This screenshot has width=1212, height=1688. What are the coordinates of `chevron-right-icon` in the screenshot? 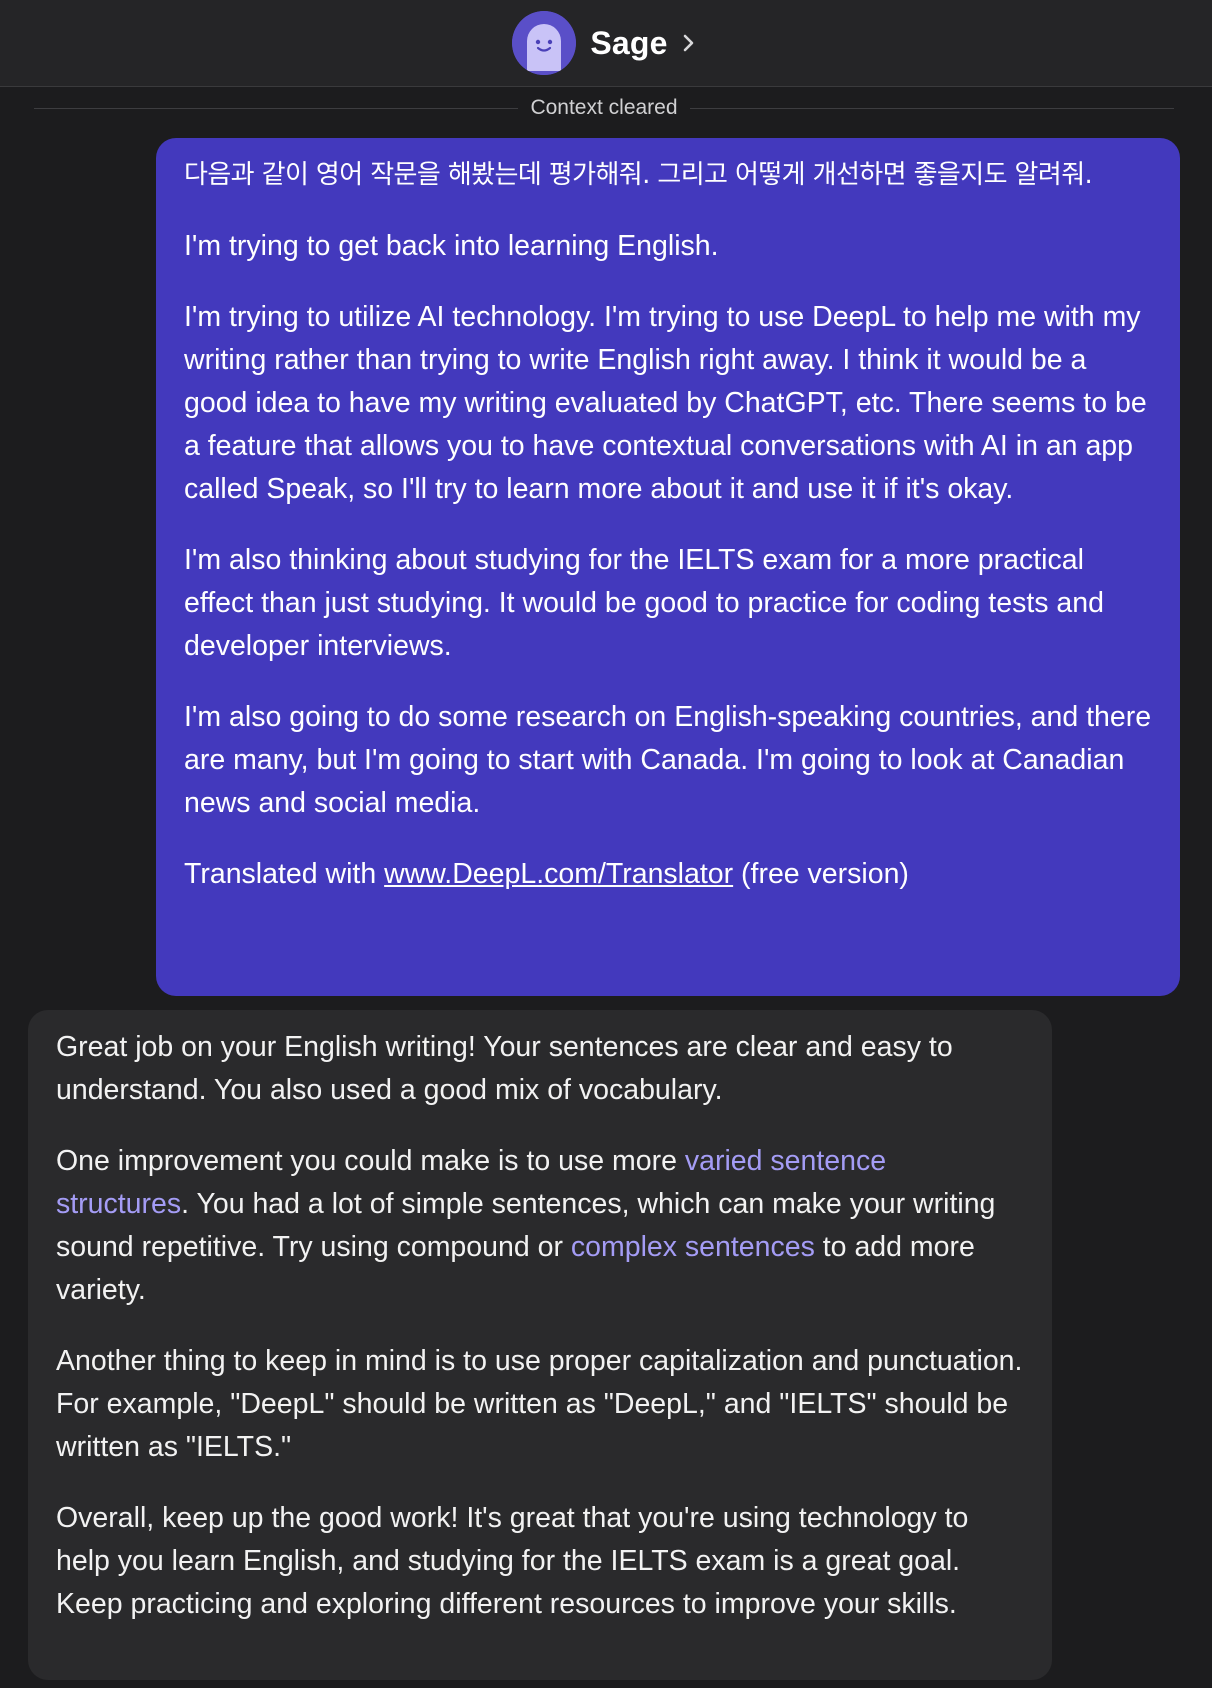 It's located at (689, 43).